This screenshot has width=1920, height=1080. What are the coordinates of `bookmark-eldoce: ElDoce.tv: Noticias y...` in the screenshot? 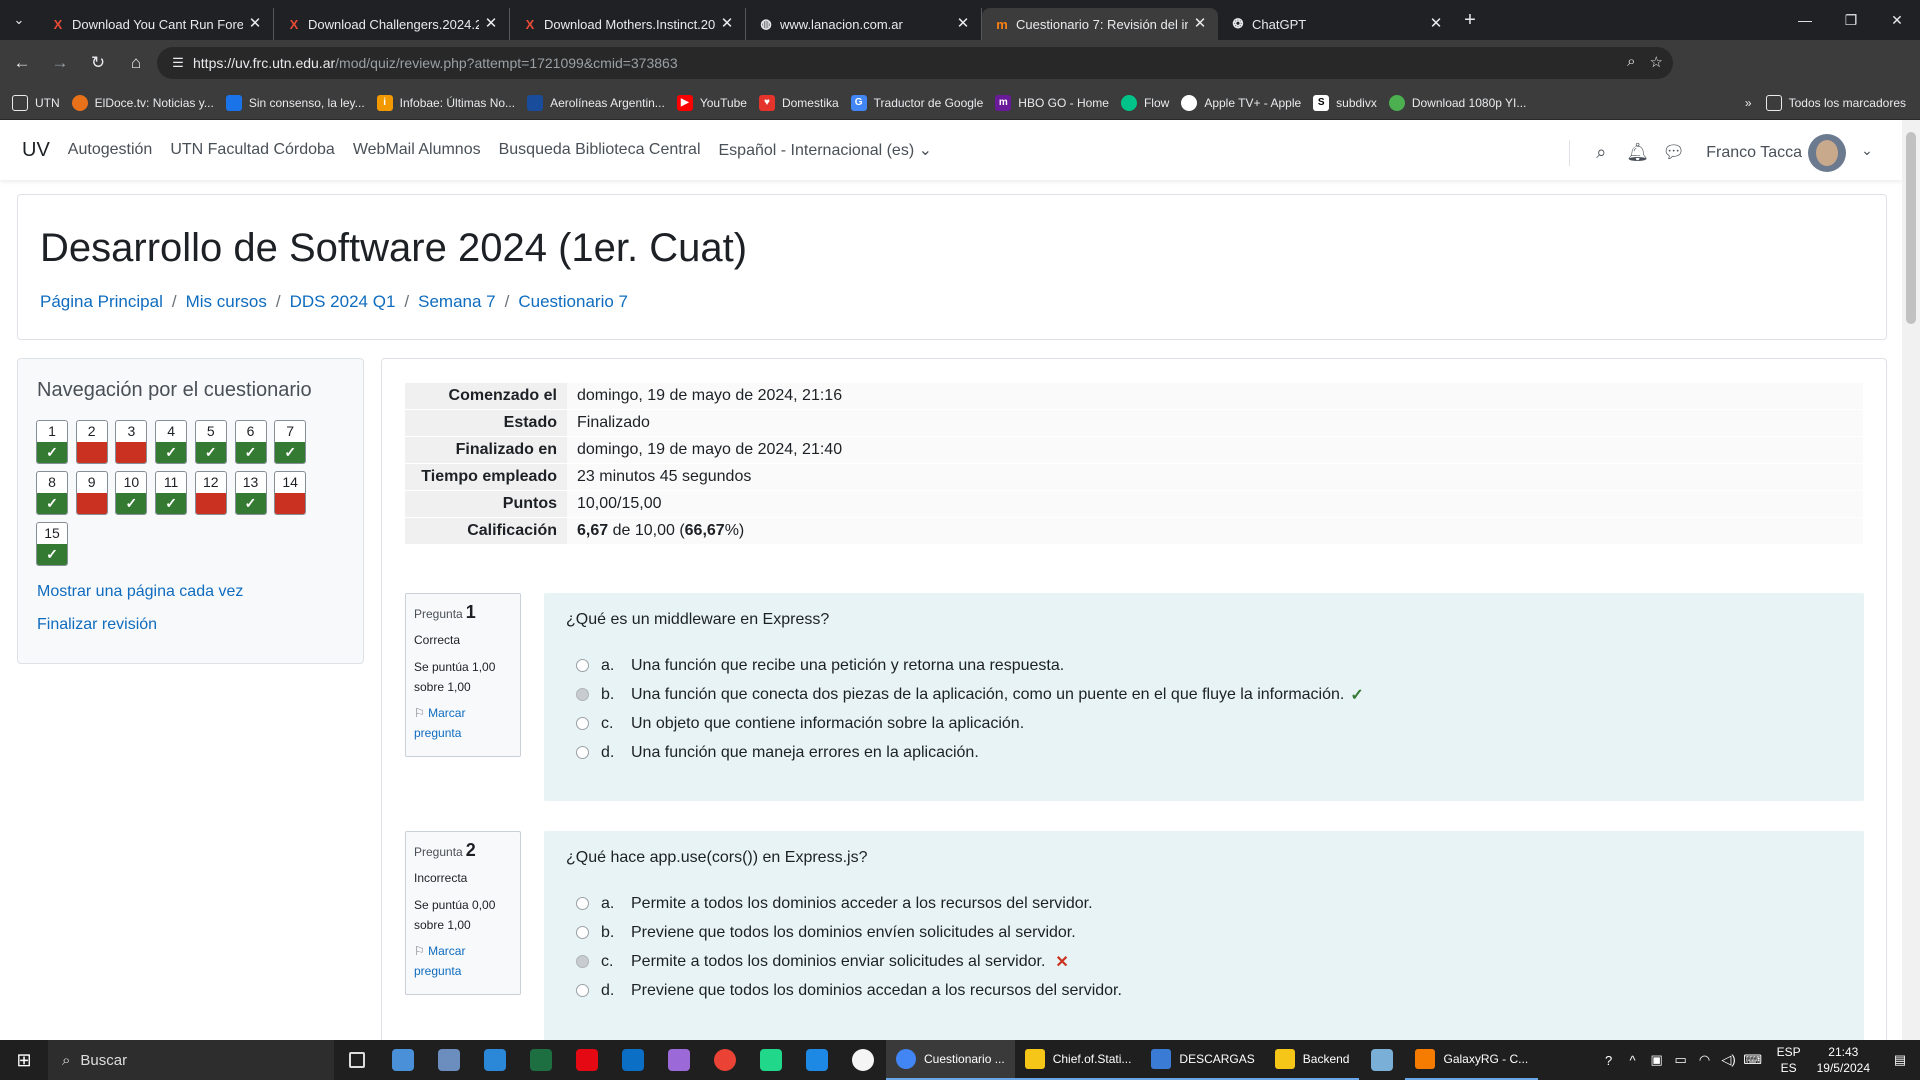 It's located at (142, 102).